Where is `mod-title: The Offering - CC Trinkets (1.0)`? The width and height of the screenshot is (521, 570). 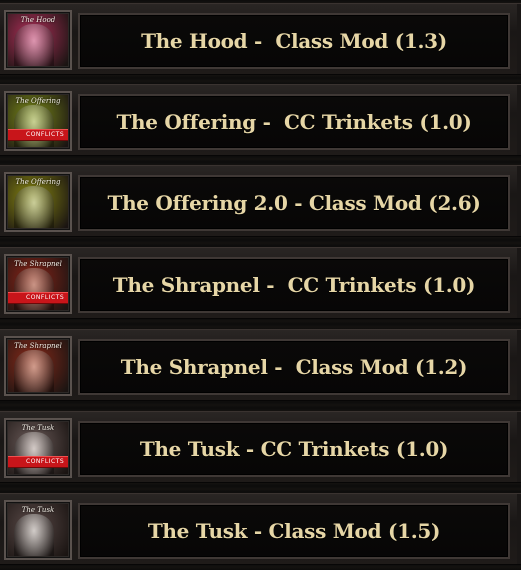 mod-title: The Offering - CC Trinkets (1.0) is located at coordinates (294, 122).